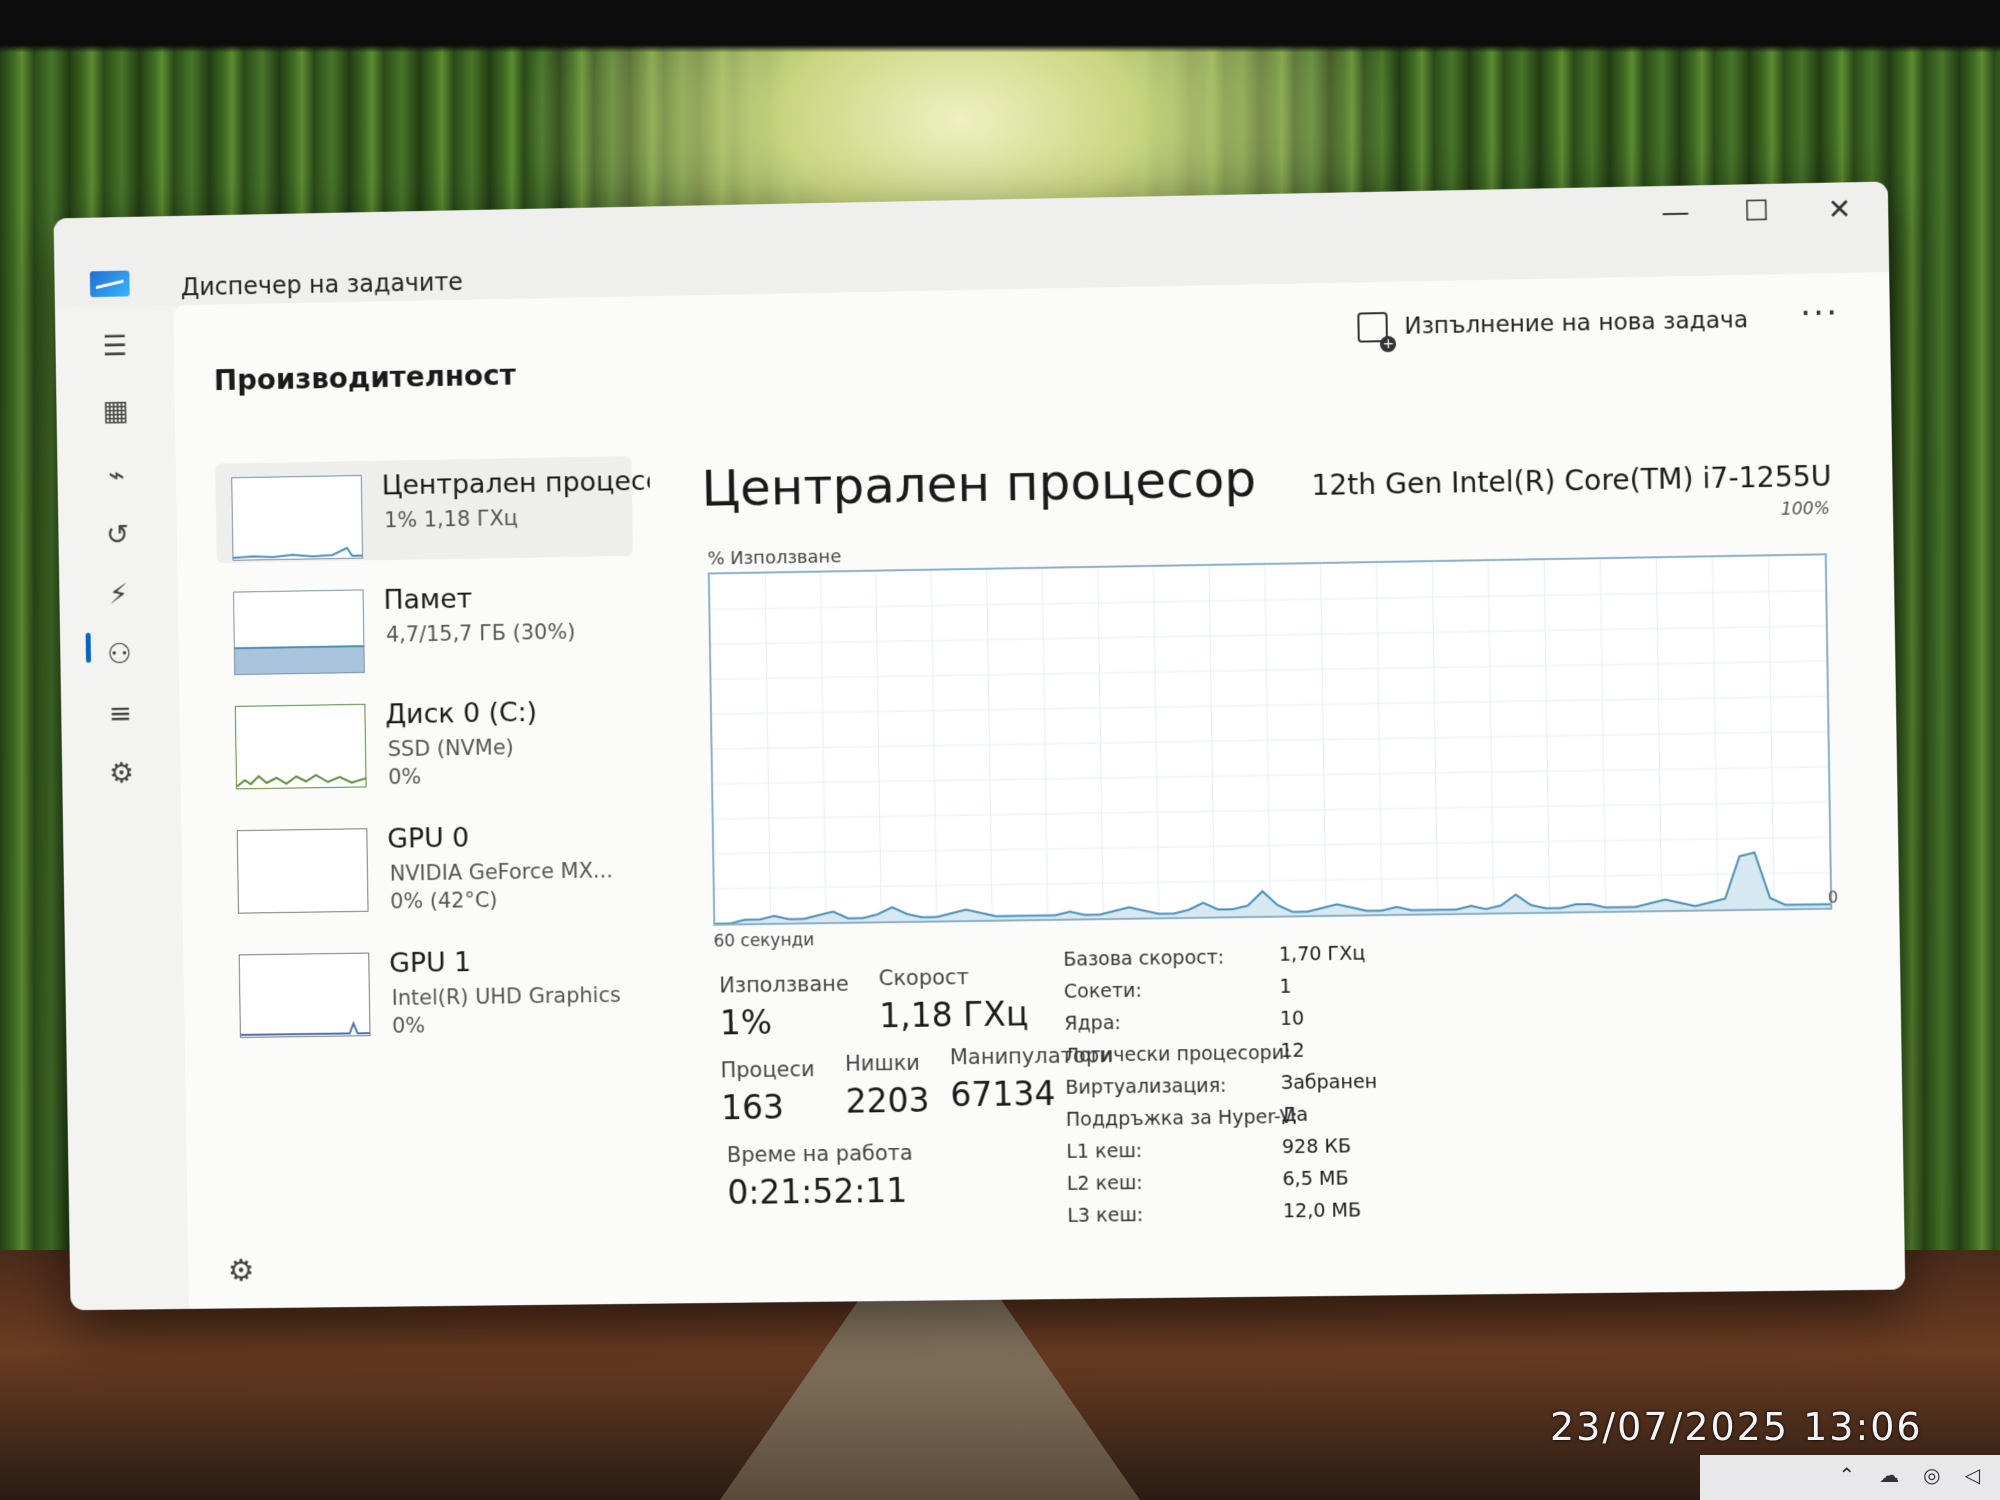  I want to click on threads-stat-label: Нишки, so click(882, 1063).